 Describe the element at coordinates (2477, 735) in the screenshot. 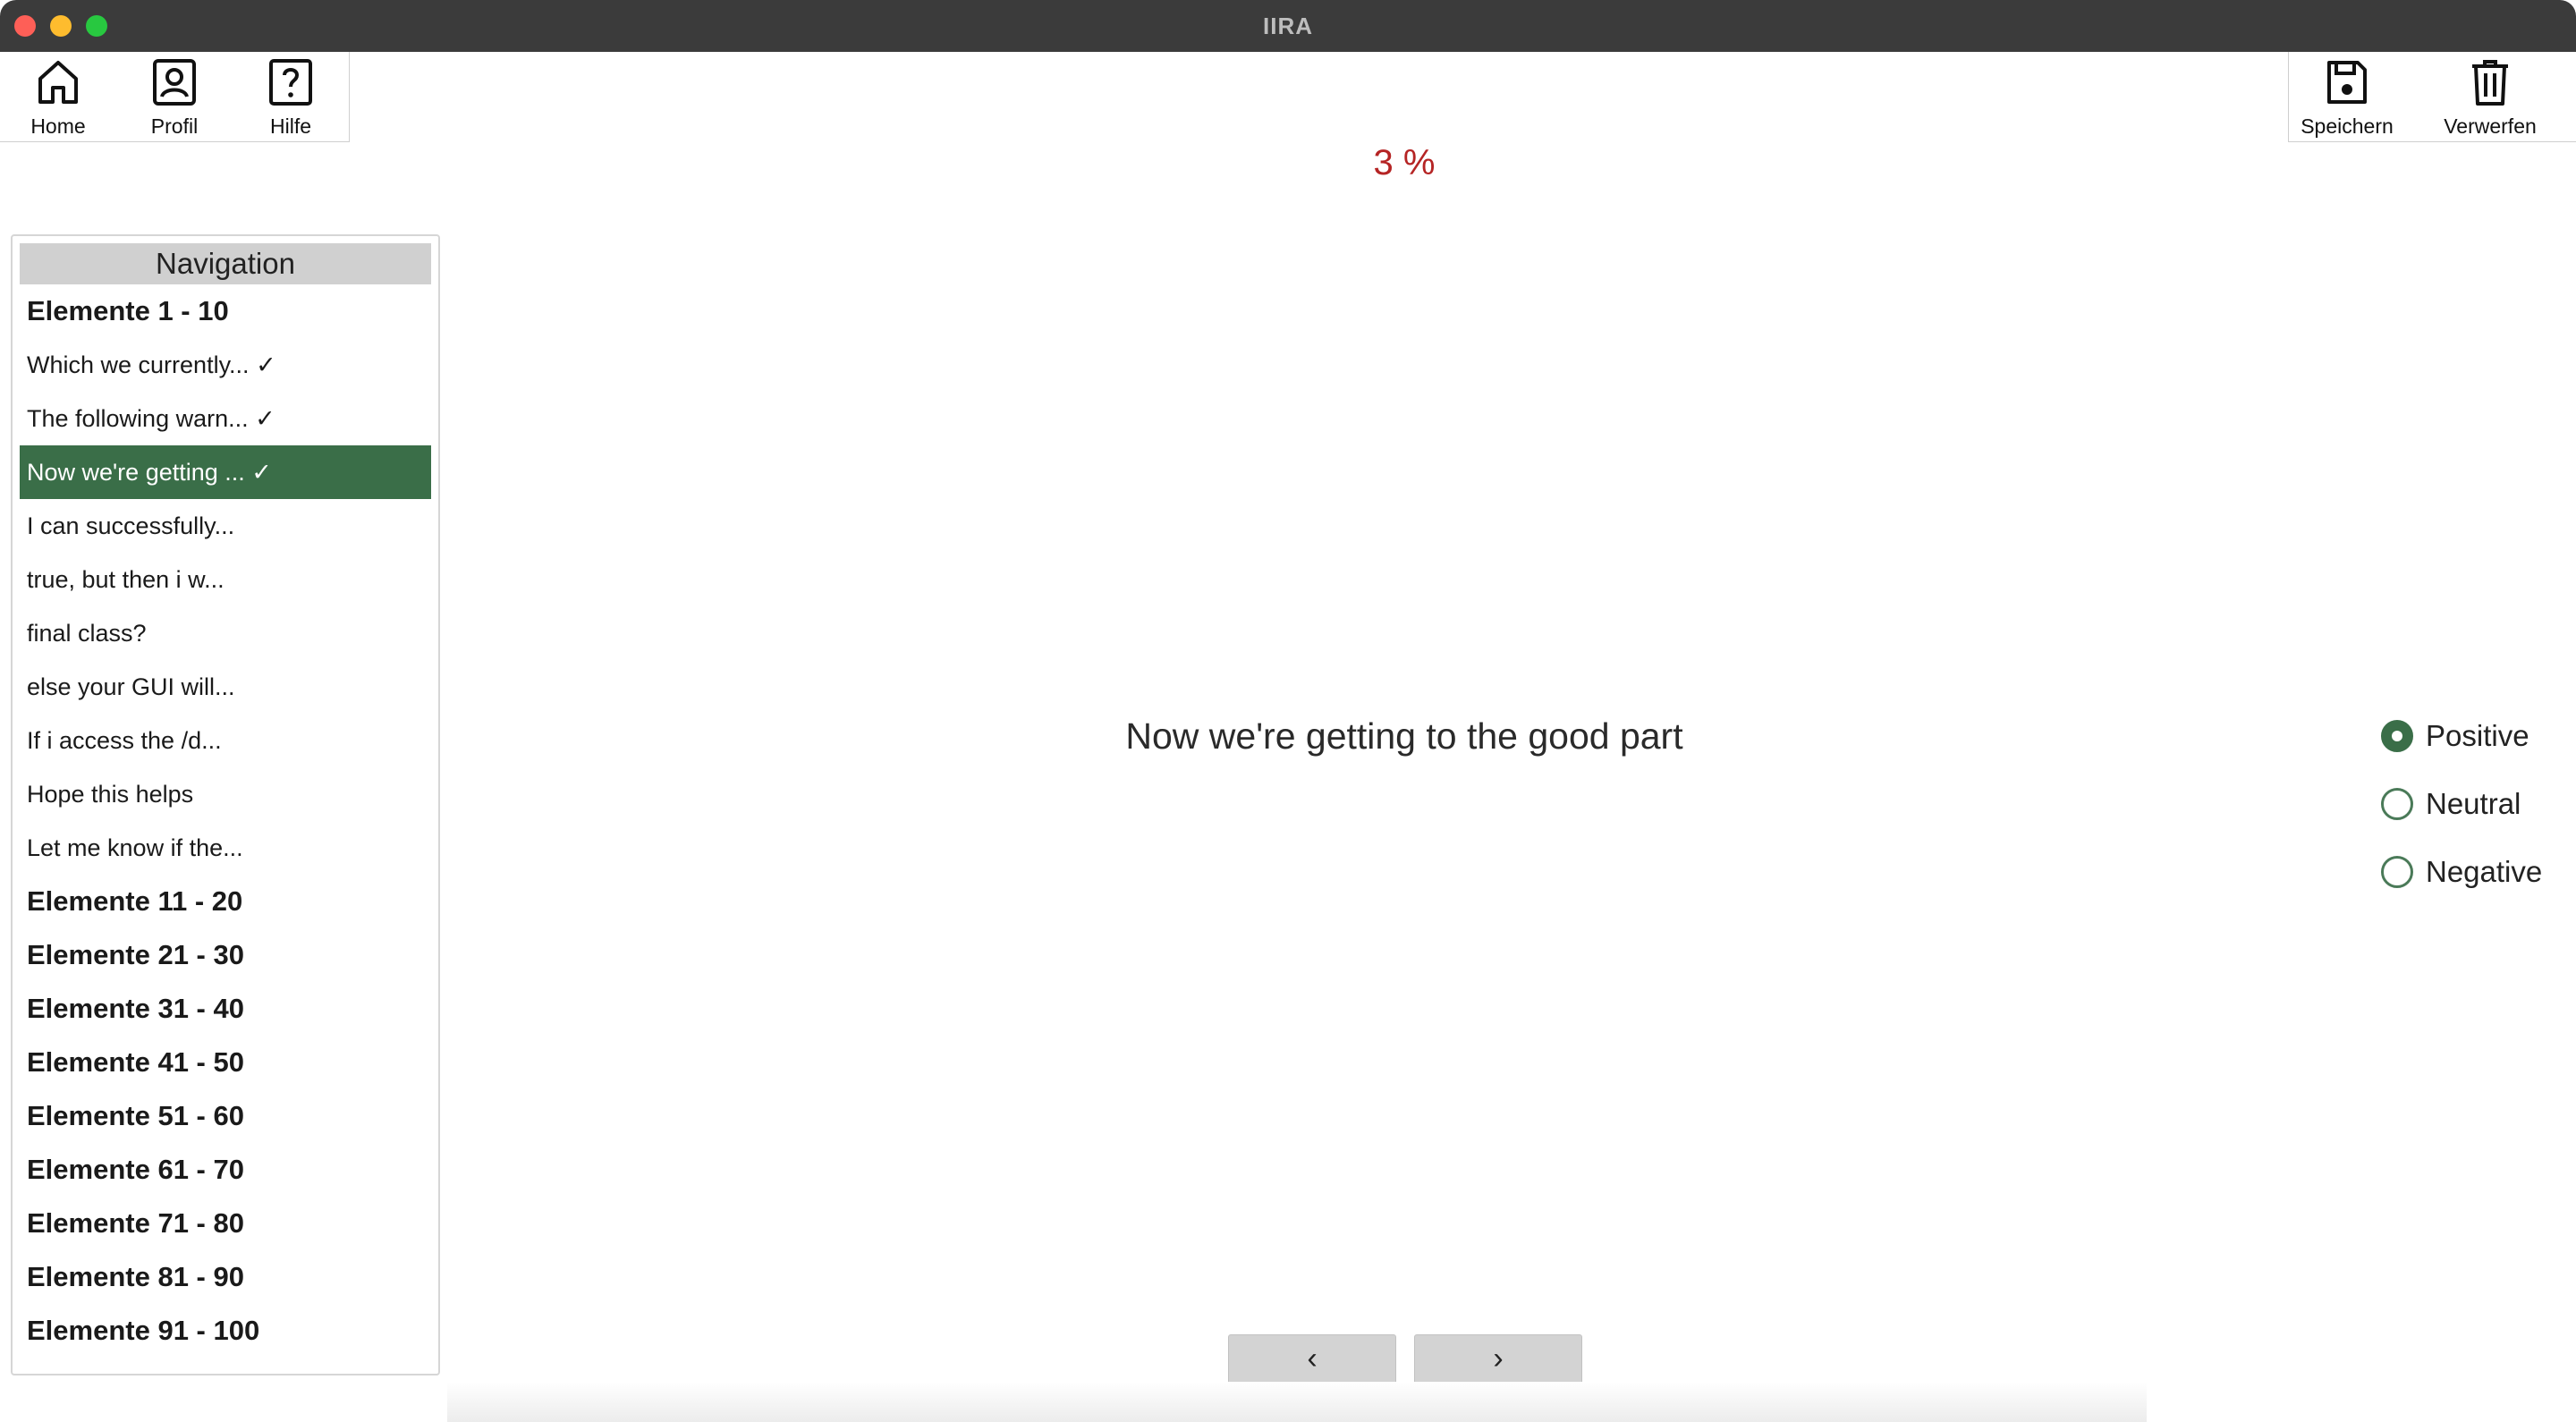

I see `option-positive-label: Positive` at that location.